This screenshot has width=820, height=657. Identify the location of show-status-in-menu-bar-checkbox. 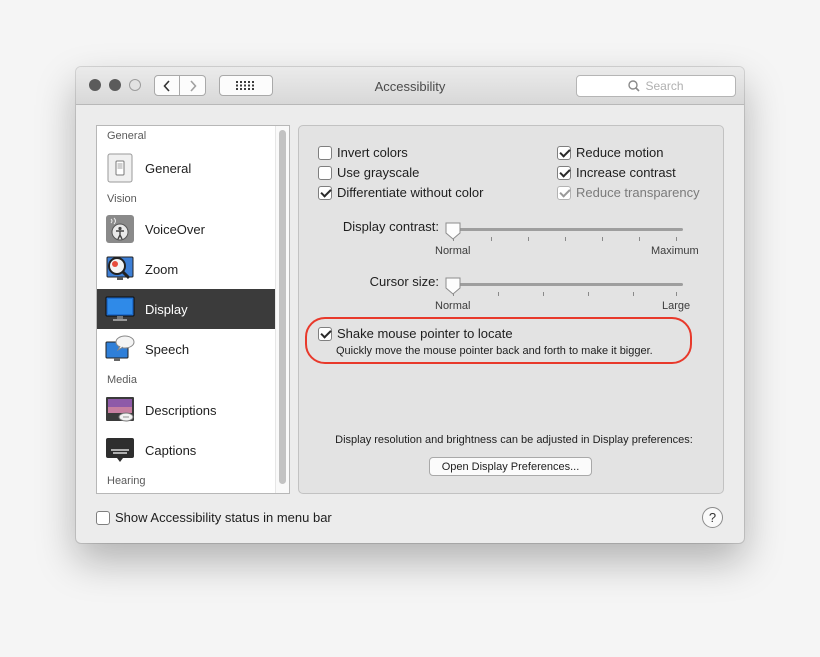
(103, 517).